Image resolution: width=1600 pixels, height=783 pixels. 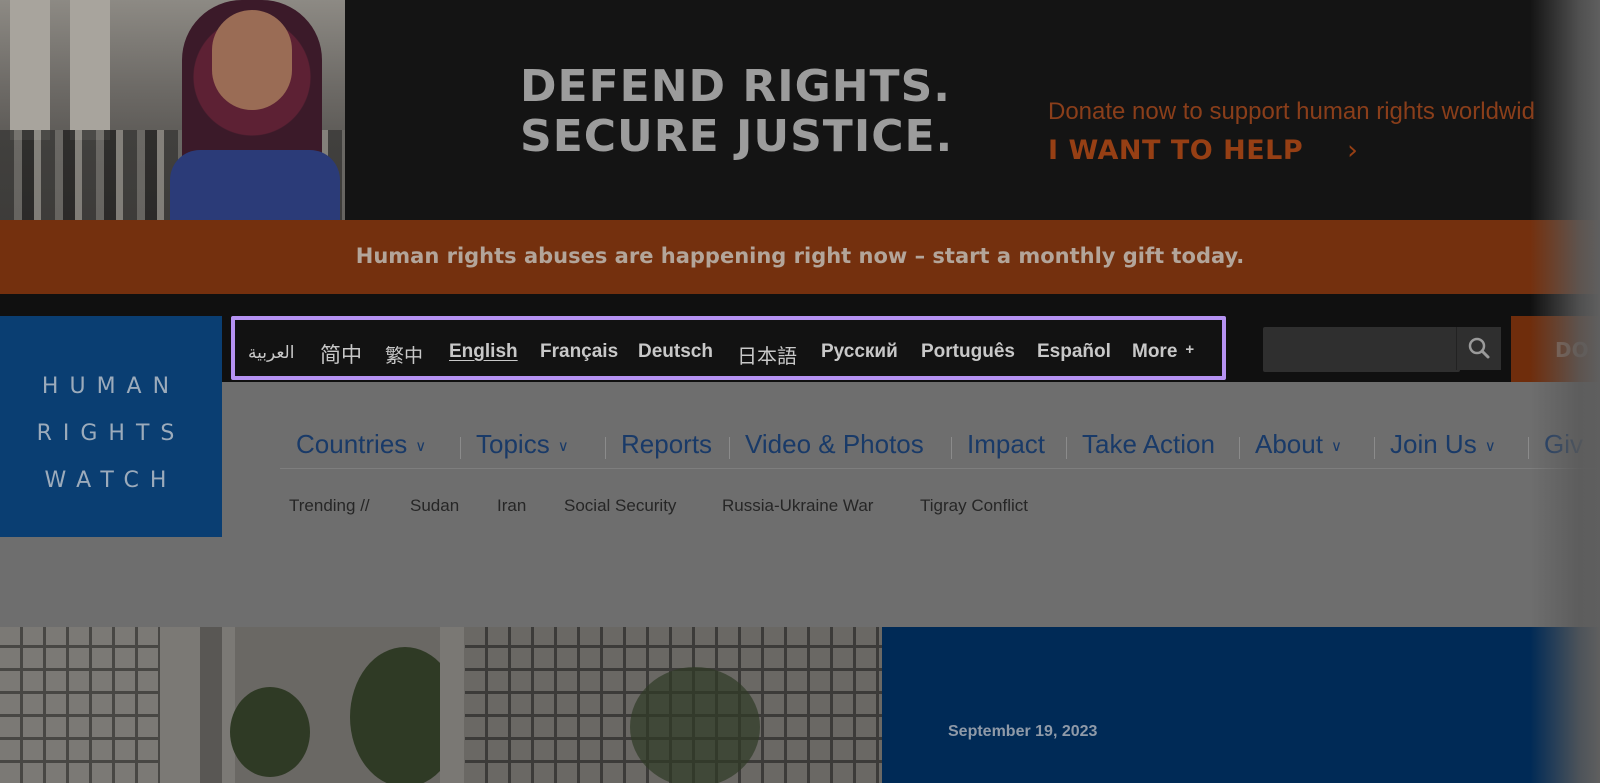 I want to click on content-gap, so click(x=800, y=582).